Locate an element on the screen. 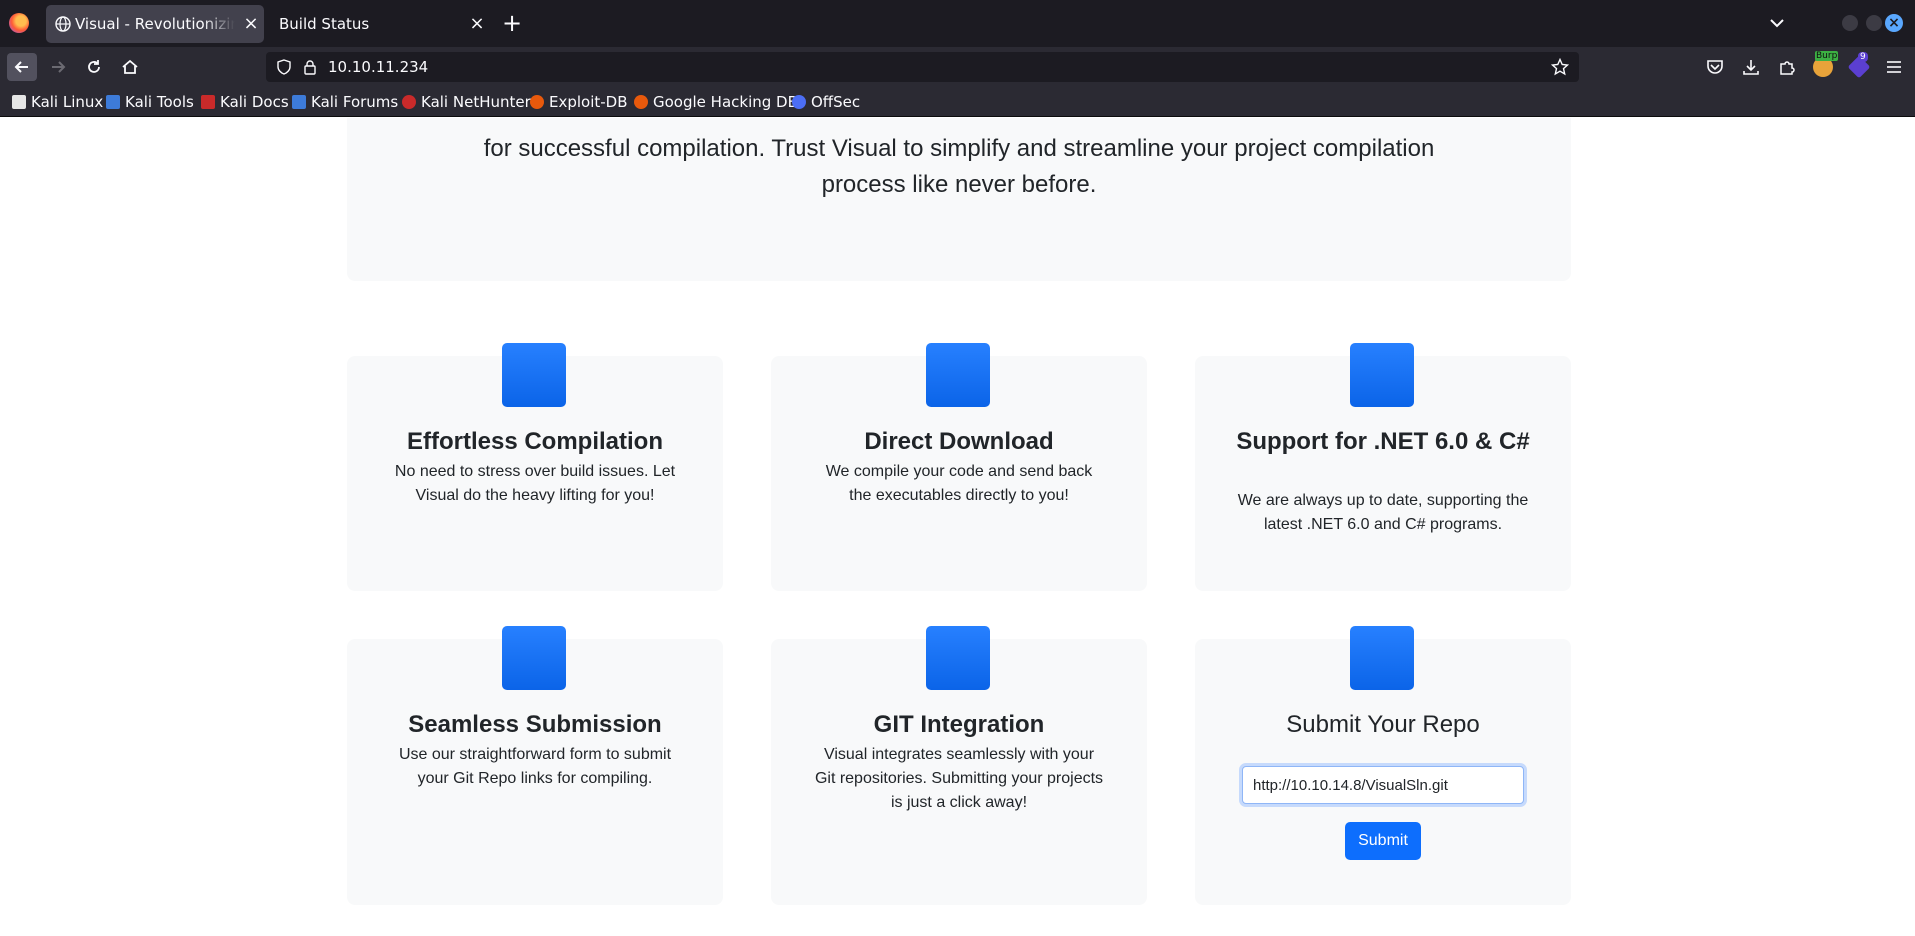 Image resolution: width=1915 pixels, height=936 pixels. home-button is located at coordinates (130, 67).